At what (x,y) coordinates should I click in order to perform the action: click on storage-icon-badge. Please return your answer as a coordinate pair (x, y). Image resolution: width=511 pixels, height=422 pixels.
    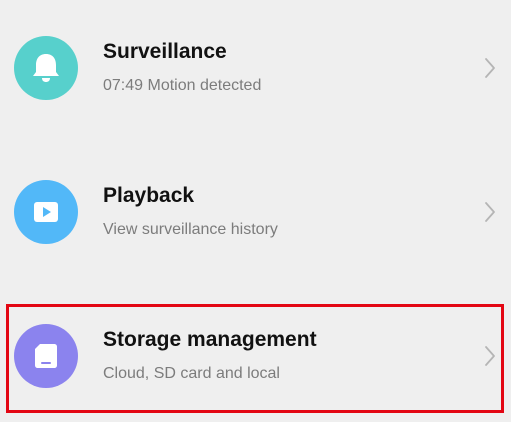
    Looking at the image, I should click on (46, 356).